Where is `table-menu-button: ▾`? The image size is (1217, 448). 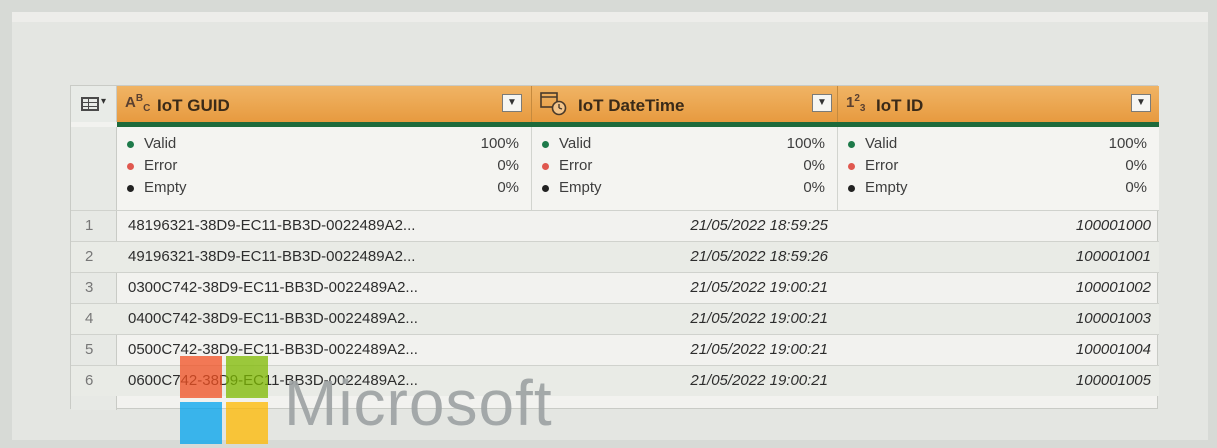 table-menu-button: ▾ is located at coordinates (94, 104).